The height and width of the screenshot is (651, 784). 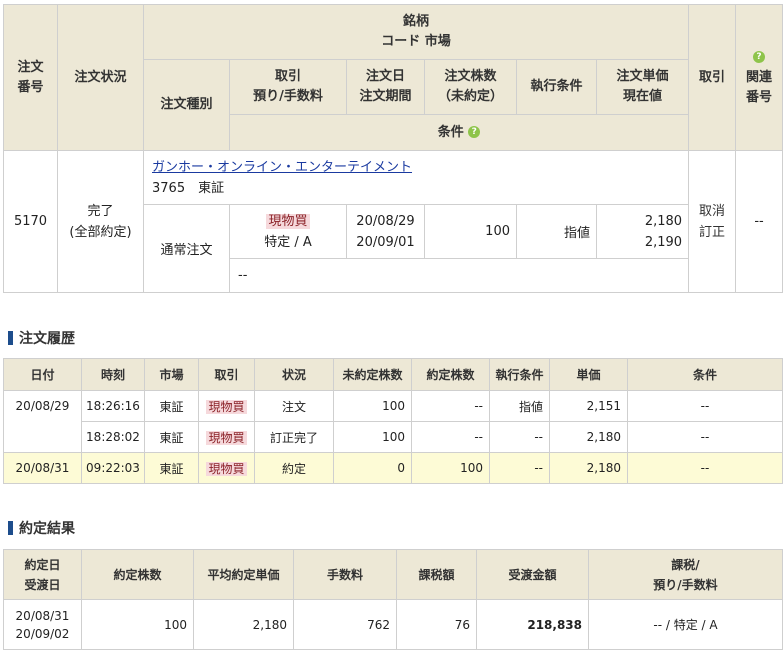 I want to click on order-condition: --, so click(x=459, y=275).